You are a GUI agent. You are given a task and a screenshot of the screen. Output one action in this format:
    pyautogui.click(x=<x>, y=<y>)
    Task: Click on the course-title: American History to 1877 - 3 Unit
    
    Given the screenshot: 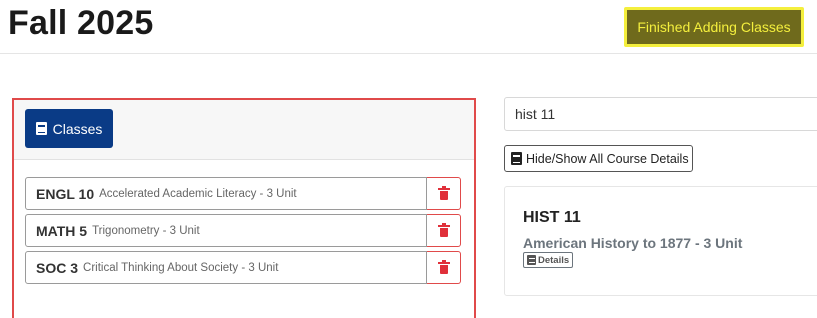 What is the action you would take?
    pyautogui.click(x=633, y=243)
    